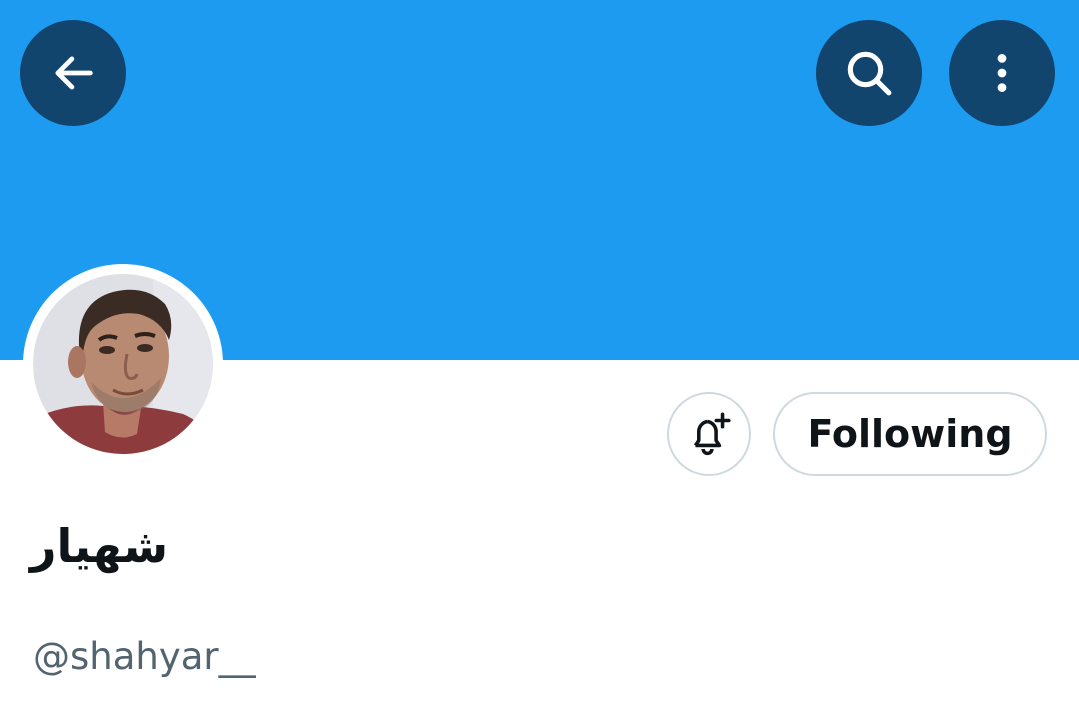 This screenshot has height=714, width=1079. What do you see at coordinates (144, 656) in the screenshot?
I see `profile-handle: @shahyar__` at bounding box center [144, 656].